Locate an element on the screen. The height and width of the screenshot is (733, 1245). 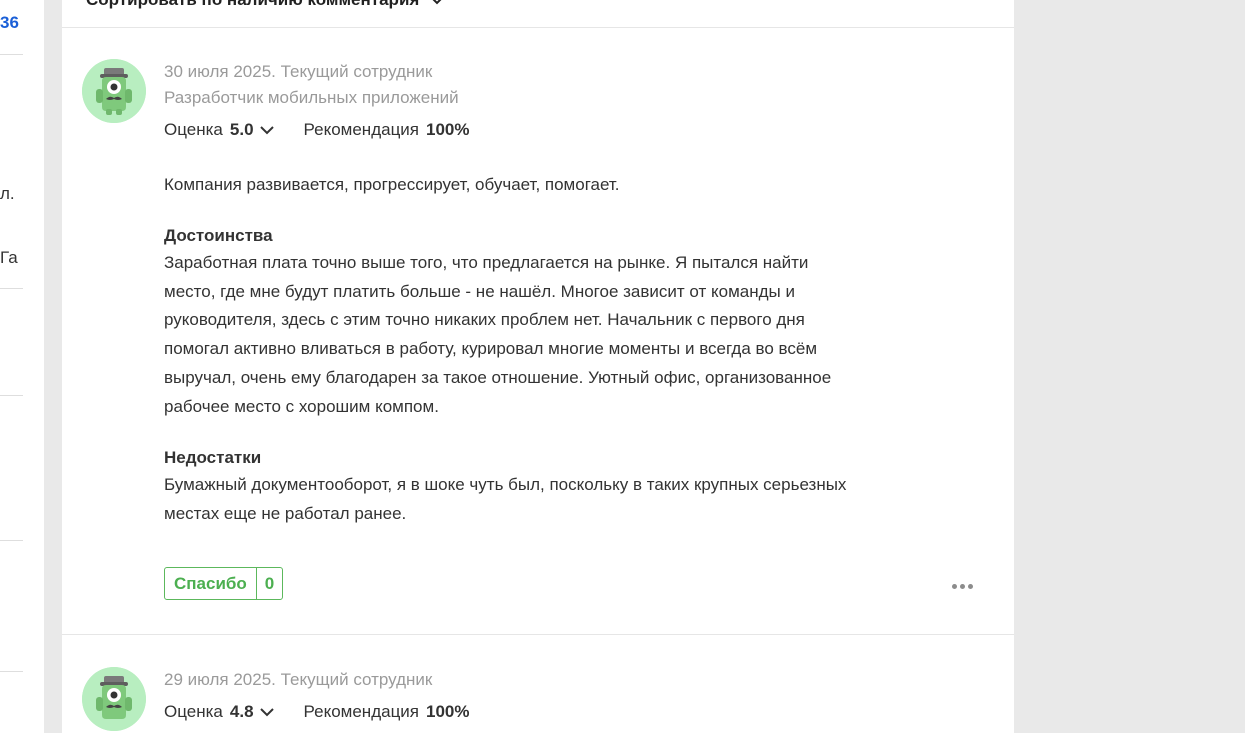
thanks-count: 0 is located at coordinates (269, 583).